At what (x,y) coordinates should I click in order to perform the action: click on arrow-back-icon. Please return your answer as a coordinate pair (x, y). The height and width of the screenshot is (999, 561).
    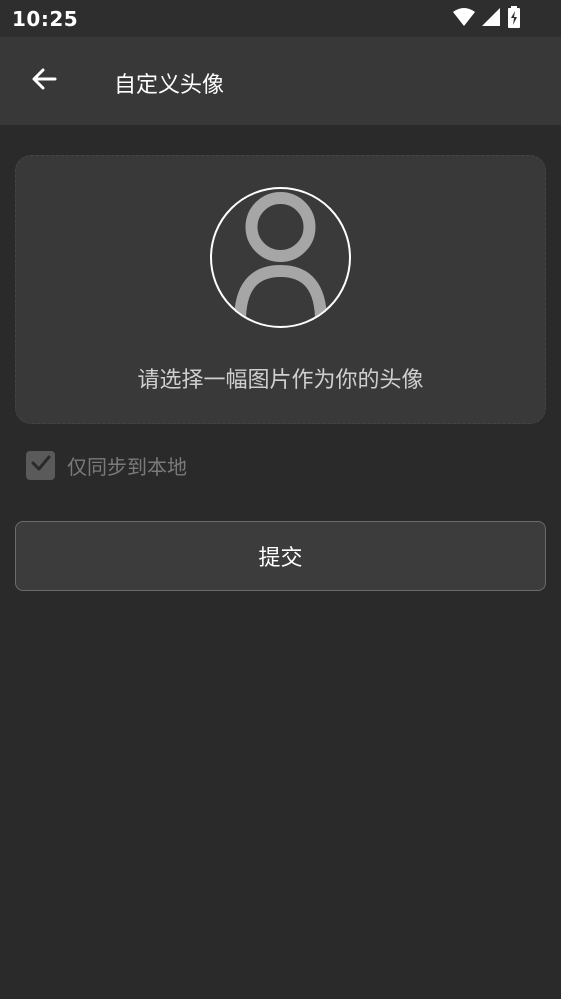
    Looking at the image, I should click on (44, 81).